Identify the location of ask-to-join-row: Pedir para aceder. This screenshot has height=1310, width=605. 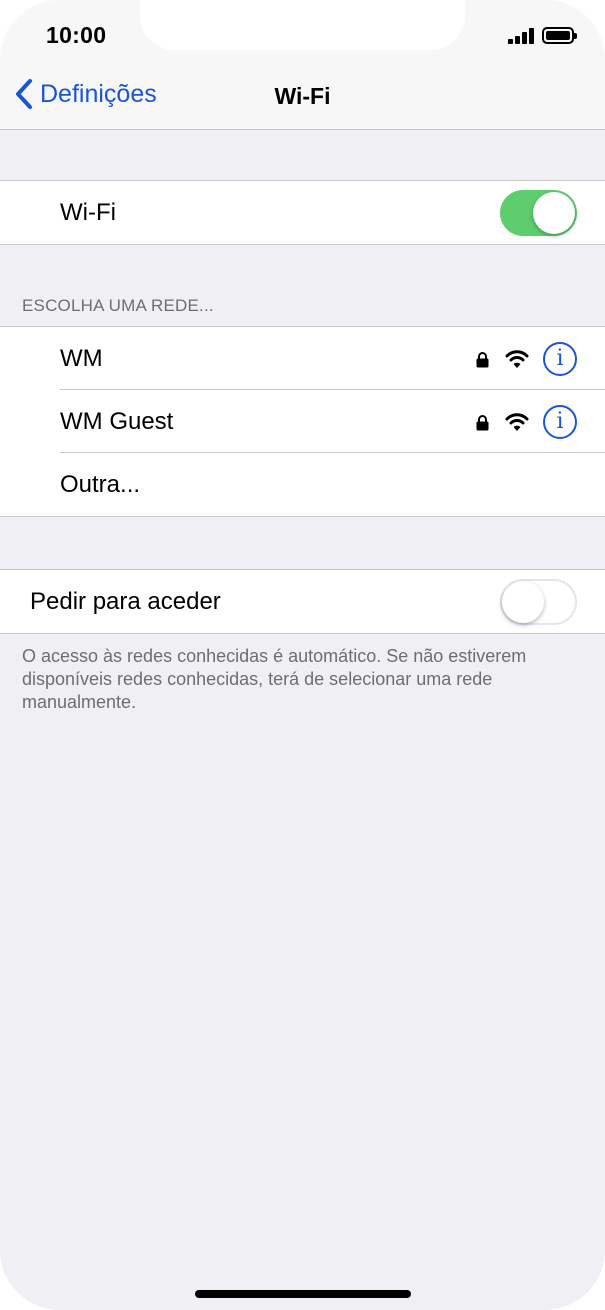
(302, 601).